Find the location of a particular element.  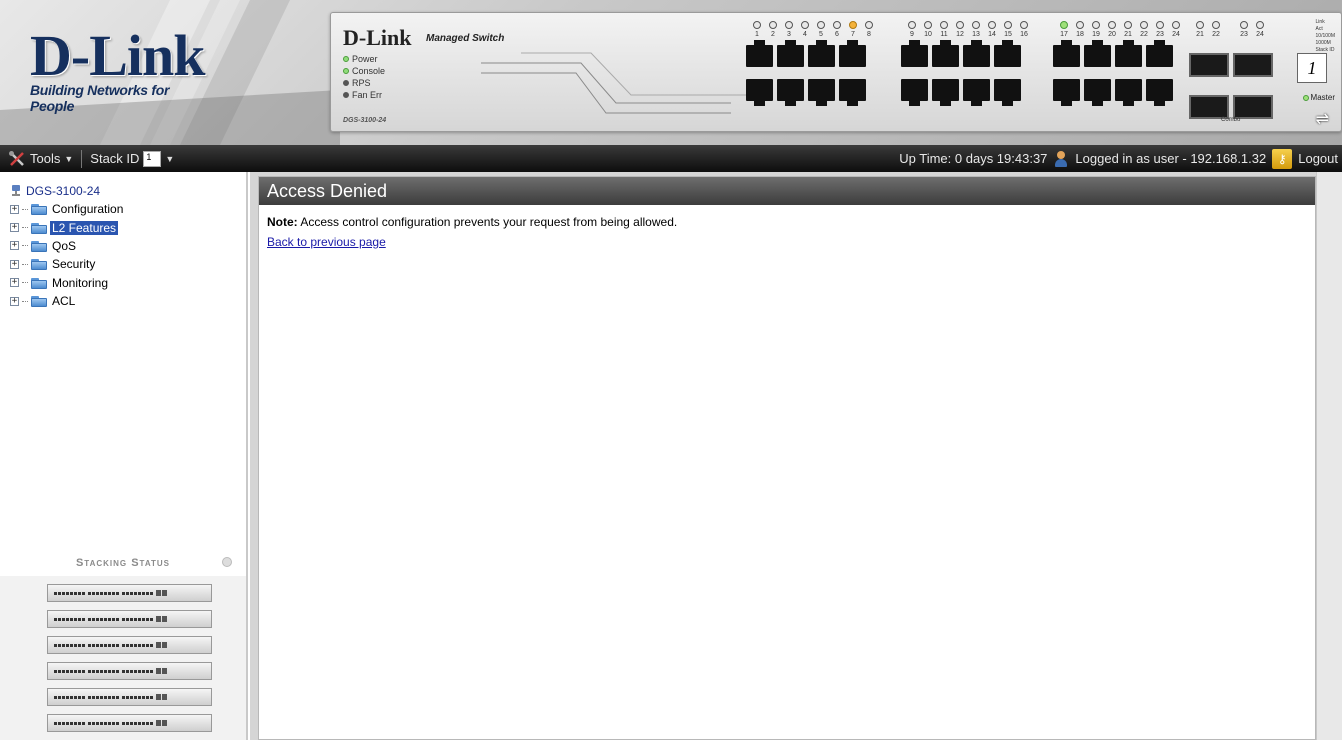

stack-id-label: Stack ID is located at coordinates (115, 158).